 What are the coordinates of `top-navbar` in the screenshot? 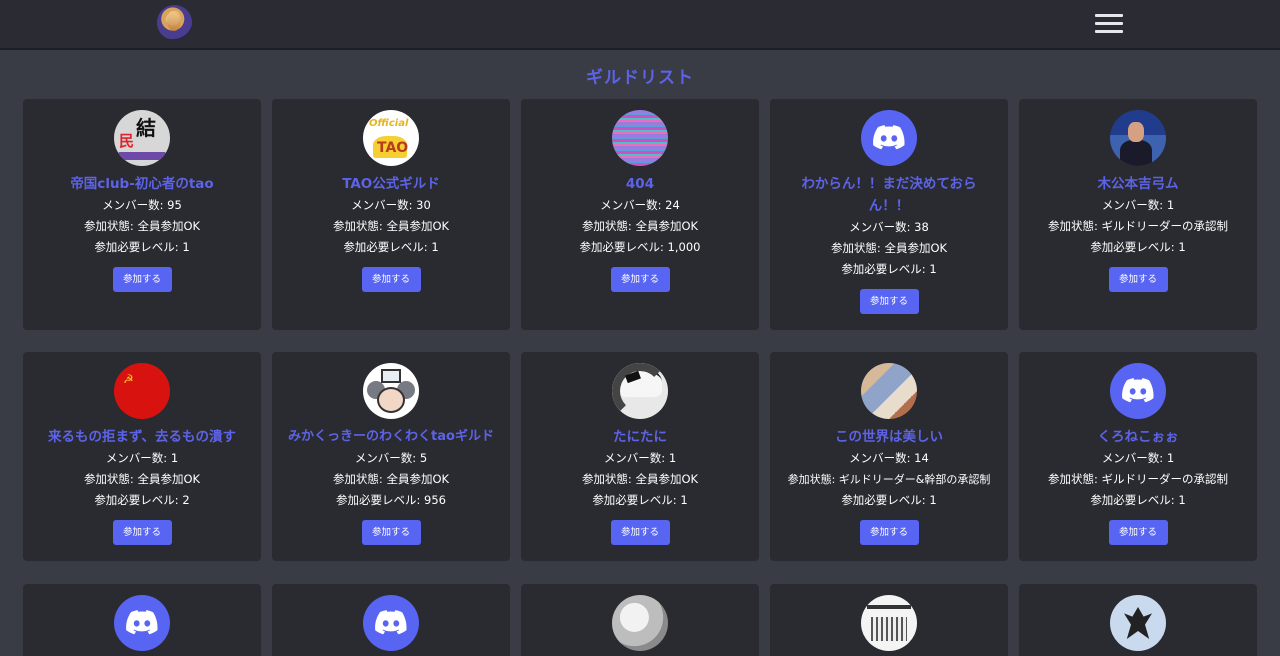 It's located at (640, 25).